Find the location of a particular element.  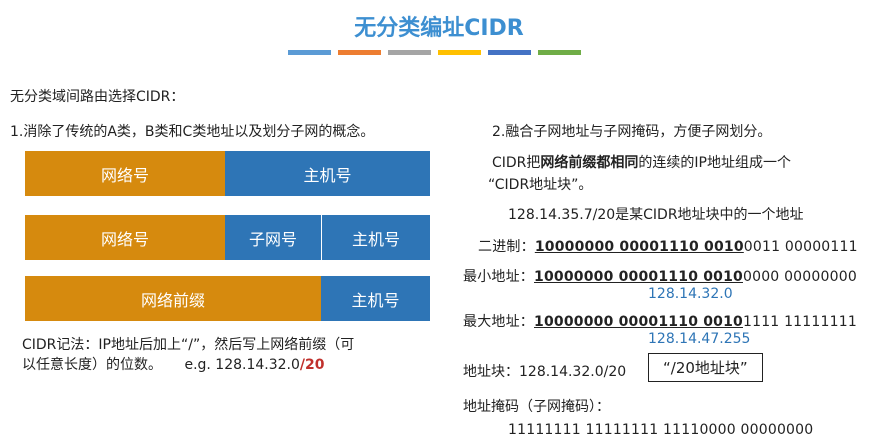

binary-row: 二进制：10000000 00001110 00100011 00000111 is located at coordinates (668, 246).